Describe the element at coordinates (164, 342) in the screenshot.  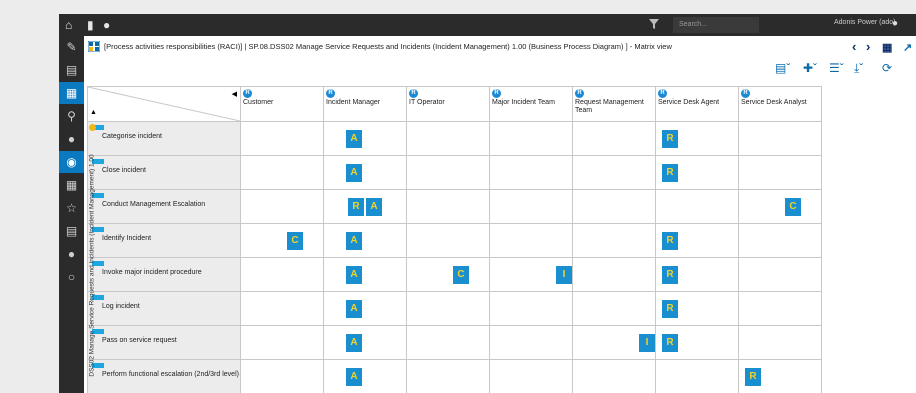
I see `row-header: Pass on service request` at that location.